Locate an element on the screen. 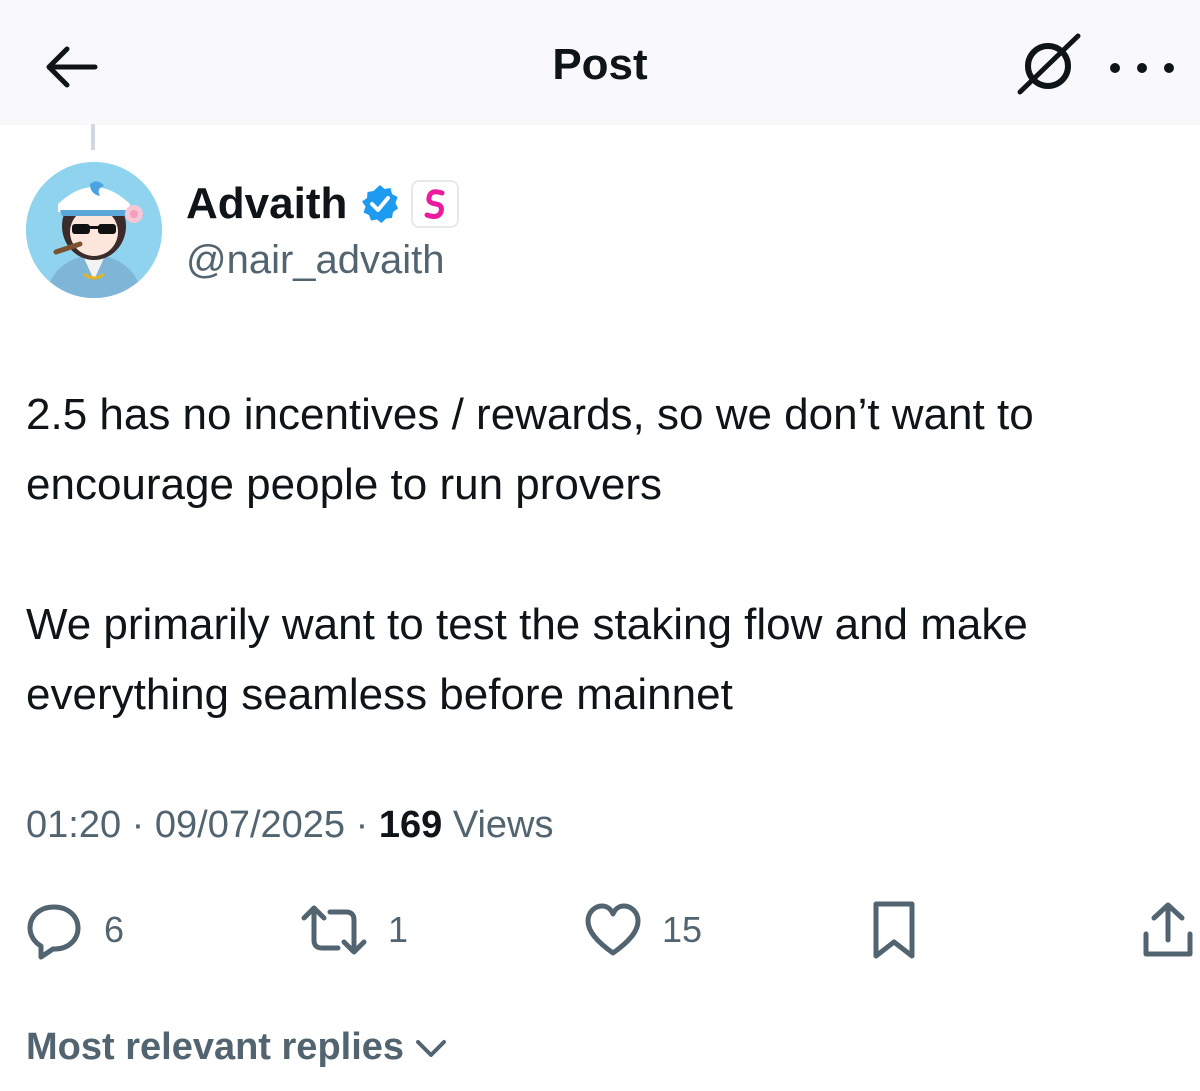 This screenshot has height=1091, width=1200. top-bar: Post is located at coordinates (600, 62).